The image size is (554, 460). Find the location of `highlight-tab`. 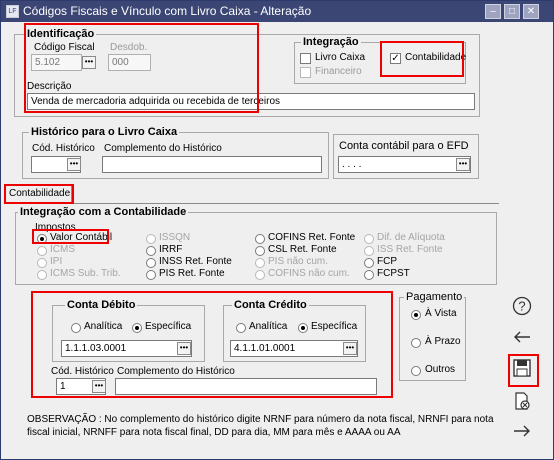

highlight-tab is located at coordinates (39, 194).